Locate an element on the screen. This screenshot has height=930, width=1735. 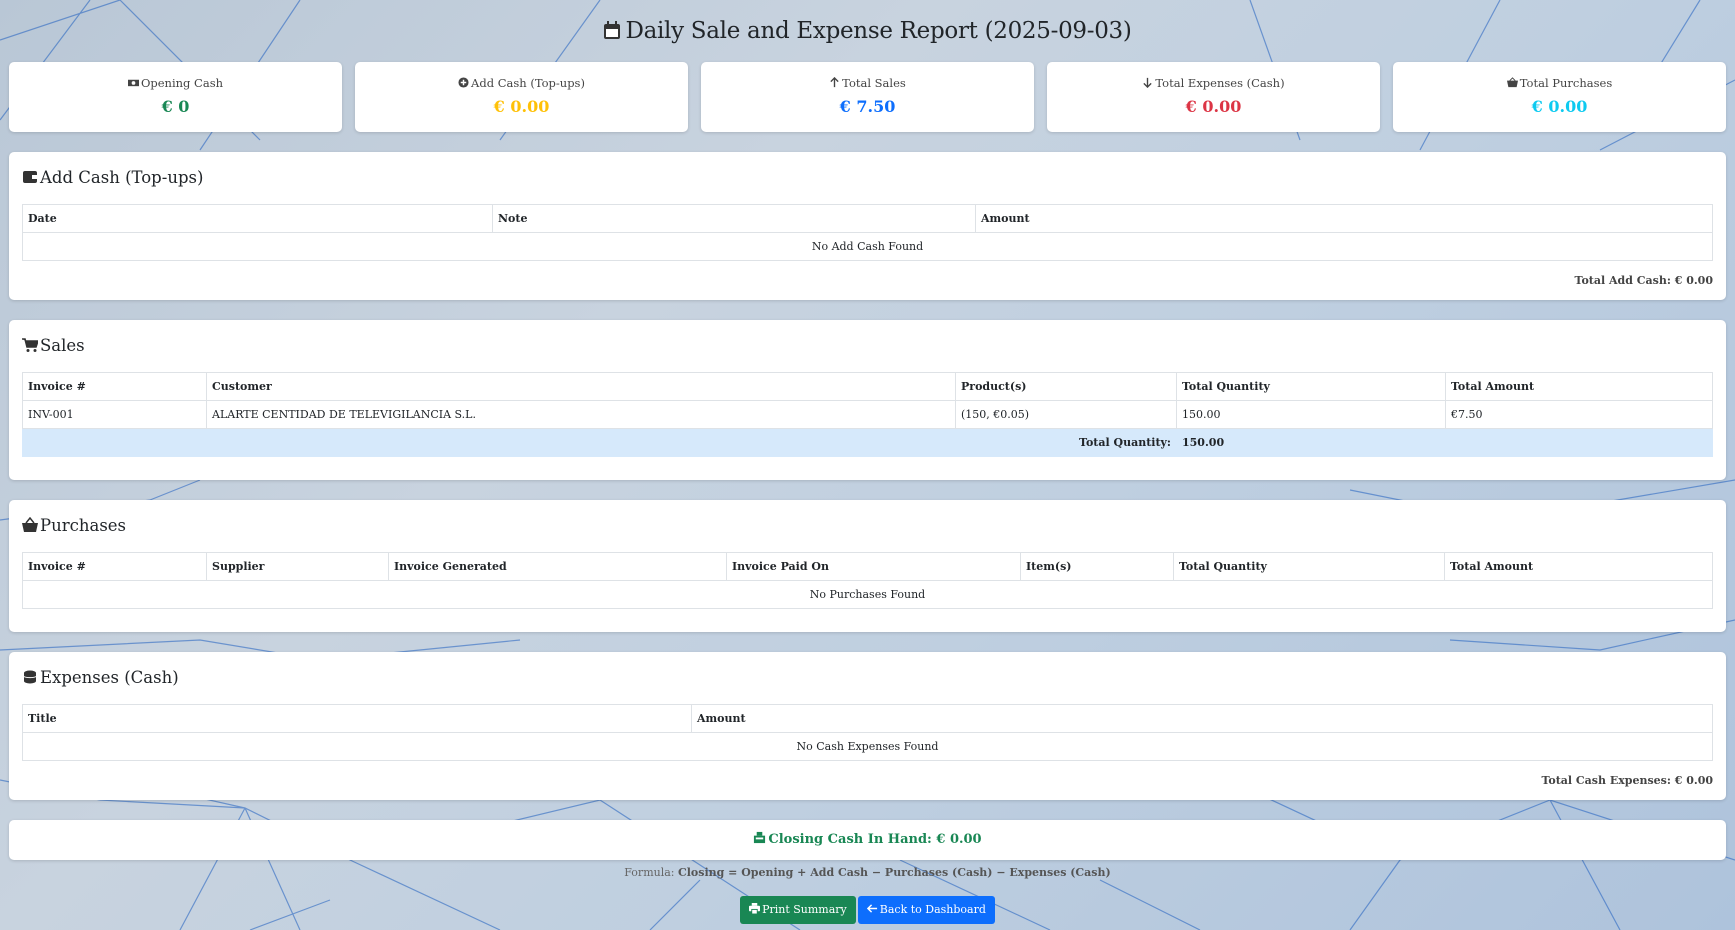
stat-total-sales: Total Sales € 7.50 is located at coordinates (867, 97).